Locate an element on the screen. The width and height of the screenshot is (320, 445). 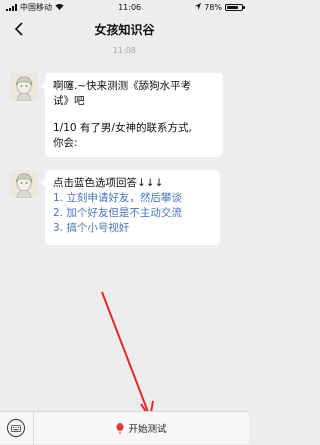
chat-message: 啊噻.~快来测测《舔狗水平考 试》吧 1/10 有了男/女神的联系方式, 你会: is located at coordinates (116, 115).